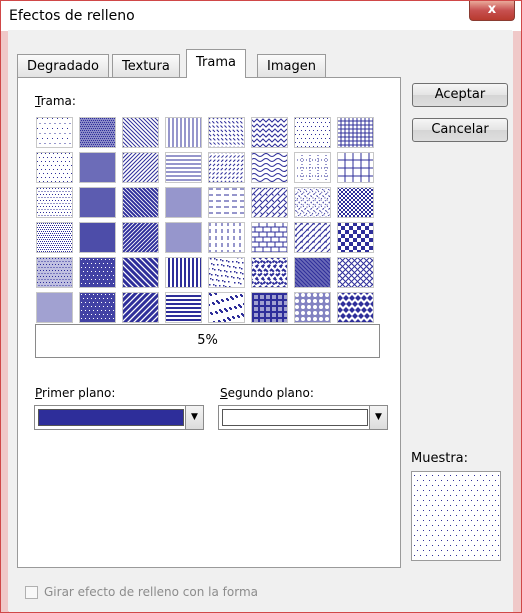 The height and width of the screenshot is (613, 522). I want to click on sample-preview-pattern, so click(456, 515).